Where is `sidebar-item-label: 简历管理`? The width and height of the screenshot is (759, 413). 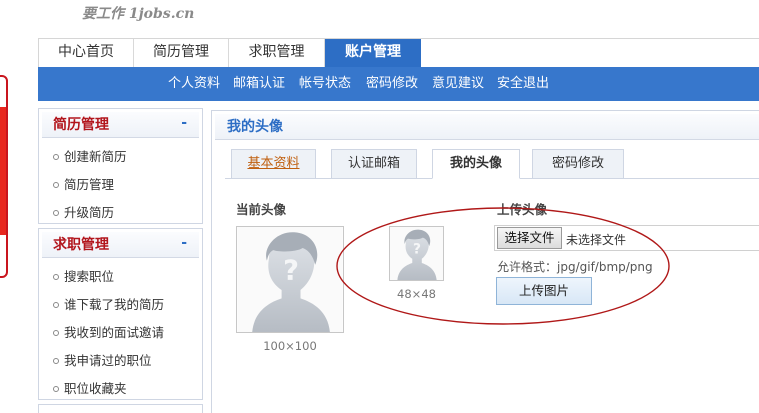 sidebar-item-label: 简历管理 is located at coordinates (89, 184).